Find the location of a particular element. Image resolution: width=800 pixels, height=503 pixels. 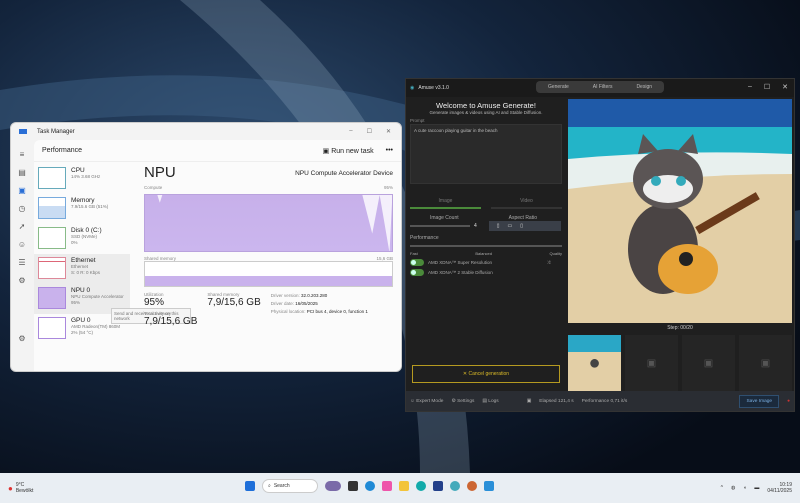

npu-thumbnail is located at coordinates (52, 298).